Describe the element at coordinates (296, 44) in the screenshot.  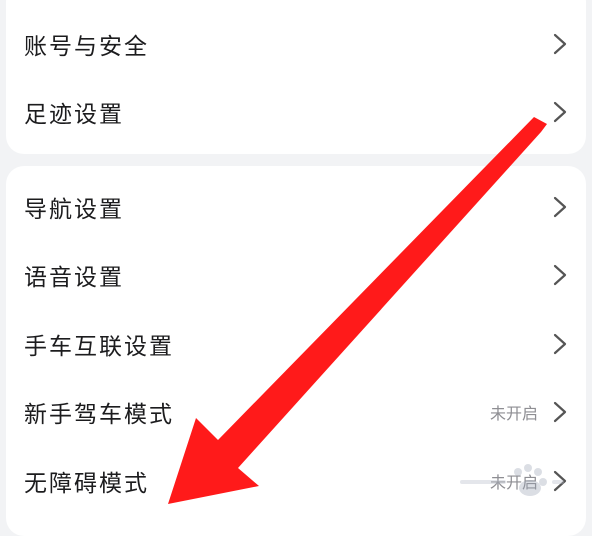
I see `account-security-row: 账号与安全` at that location.